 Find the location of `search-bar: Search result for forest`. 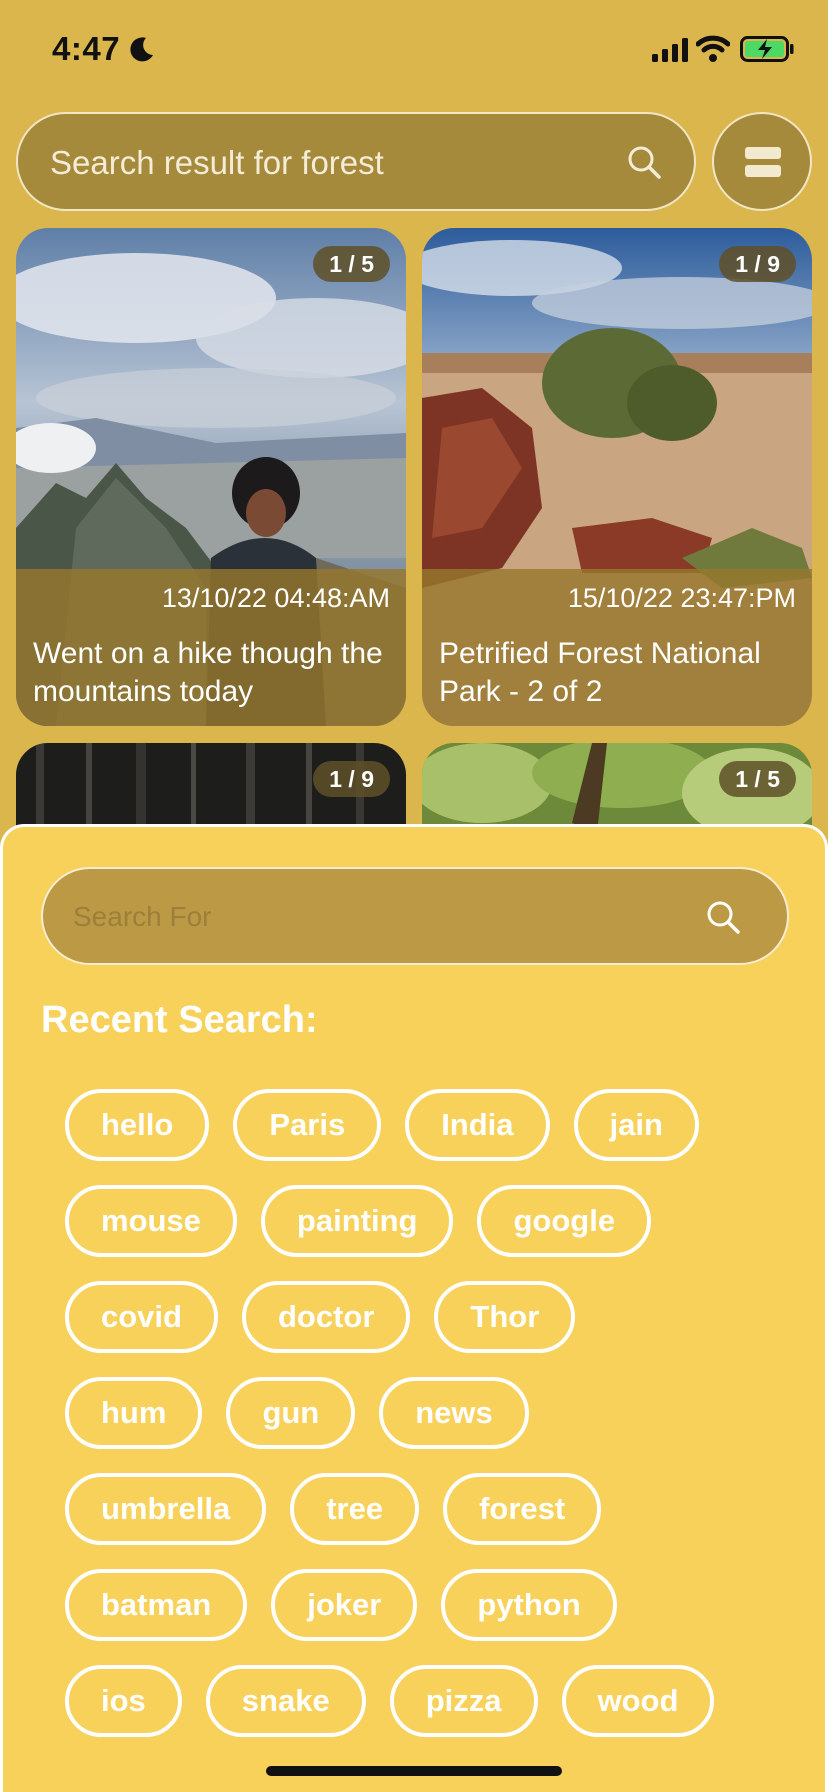

search-bar: Search result for forest is located at coordinates (356, 161).